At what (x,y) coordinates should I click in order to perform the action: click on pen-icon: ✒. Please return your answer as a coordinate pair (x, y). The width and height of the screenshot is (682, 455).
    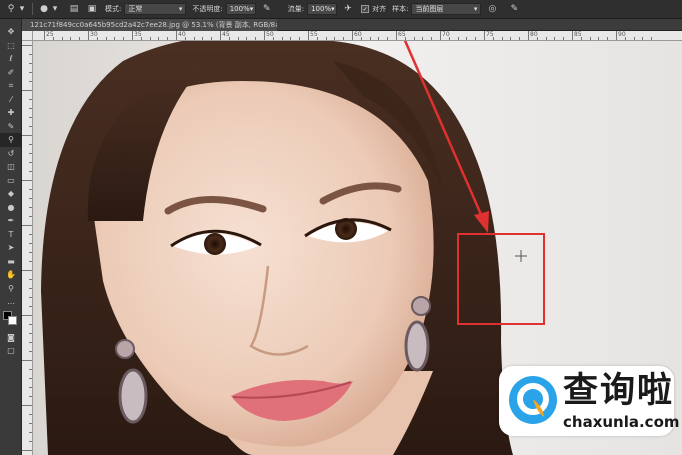
    Looking at the image, I should click on (11, 221).